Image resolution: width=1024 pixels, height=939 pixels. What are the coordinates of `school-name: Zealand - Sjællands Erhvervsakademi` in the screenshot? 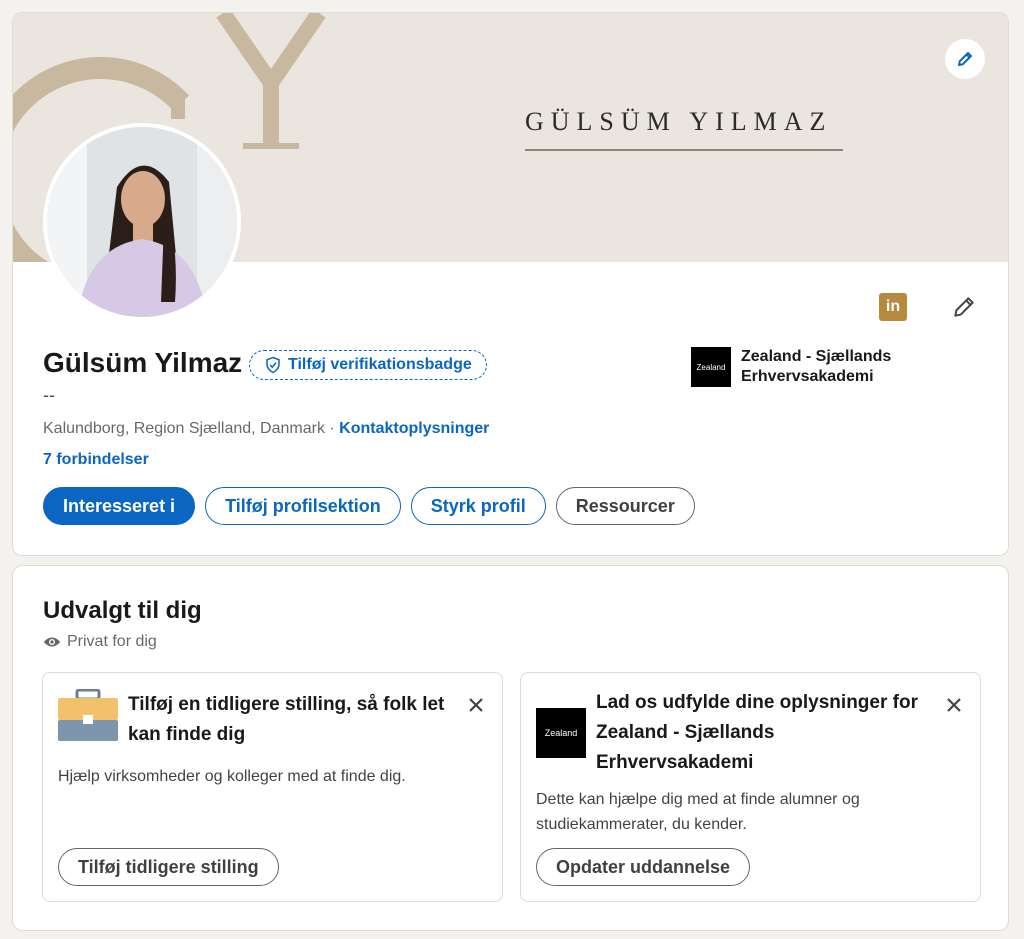 It's located at (816, 366).